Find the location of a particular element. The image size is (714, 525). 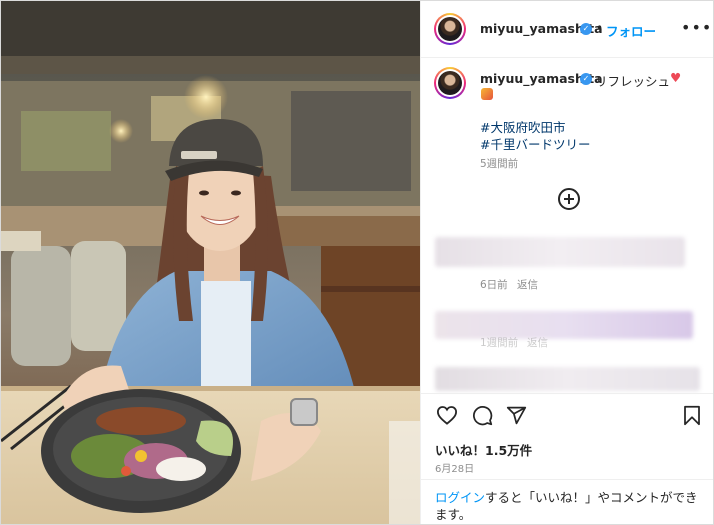

login-link: ログイン is located at coordinates (460, 497).